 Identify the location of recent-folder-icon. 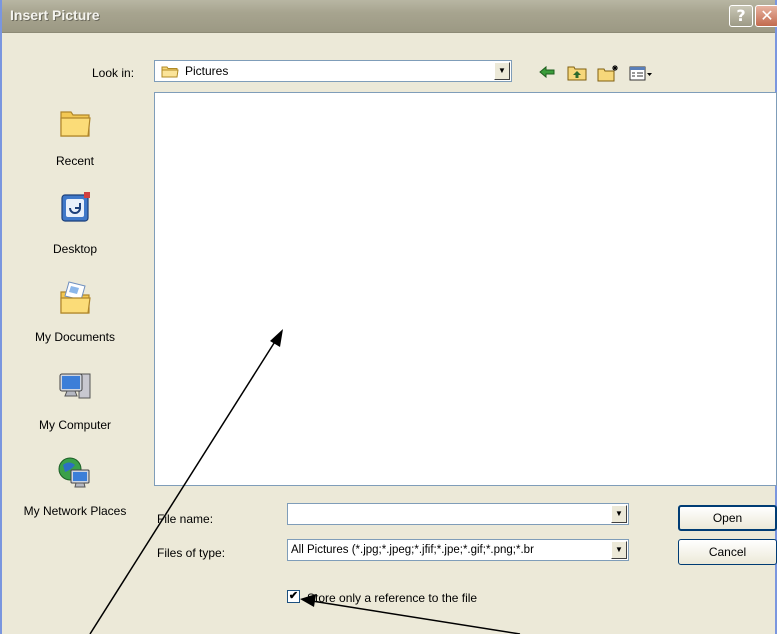
(75, 122).